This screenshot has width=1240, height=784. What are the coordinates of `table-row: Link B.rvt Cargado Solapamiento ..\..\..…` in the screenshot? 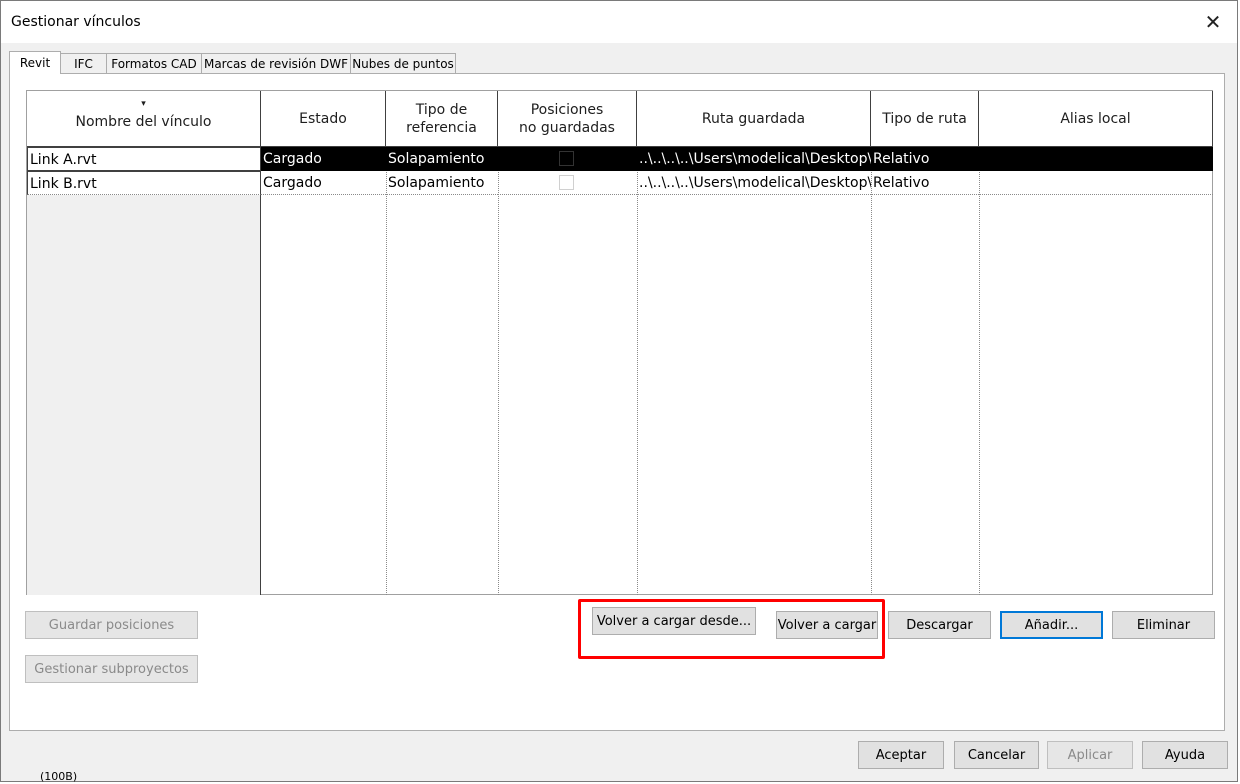 It's located at (620, 183).